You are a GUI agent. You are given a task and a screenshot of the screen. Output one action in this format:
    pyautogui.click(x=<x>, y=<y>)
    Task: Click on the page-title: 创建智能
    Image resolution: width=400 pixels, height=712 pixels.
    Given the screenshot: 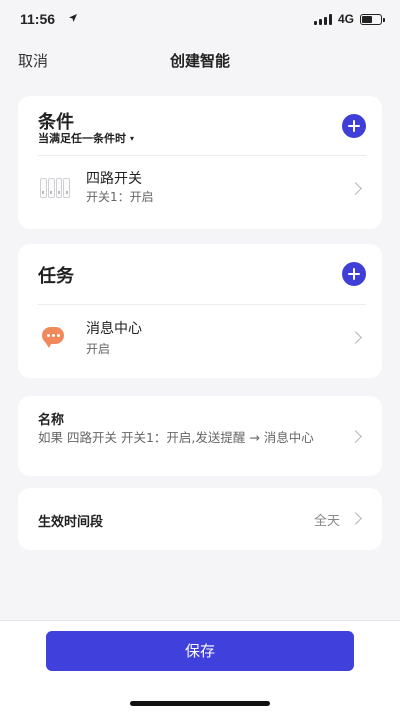 What is the action you would take?
    pyautogui.click(x=199, y=61)
    